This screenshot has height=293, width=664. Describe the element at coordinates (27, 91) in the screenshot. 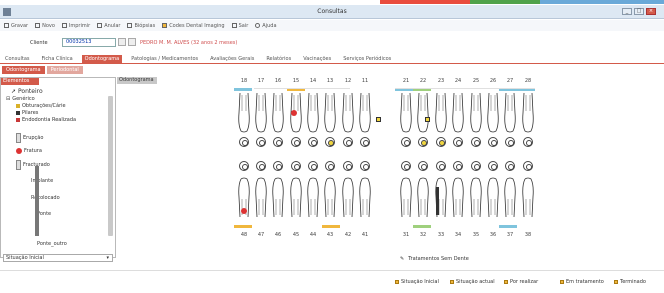

I see `tool-pointer: ➚ Ponteiro` at that location.